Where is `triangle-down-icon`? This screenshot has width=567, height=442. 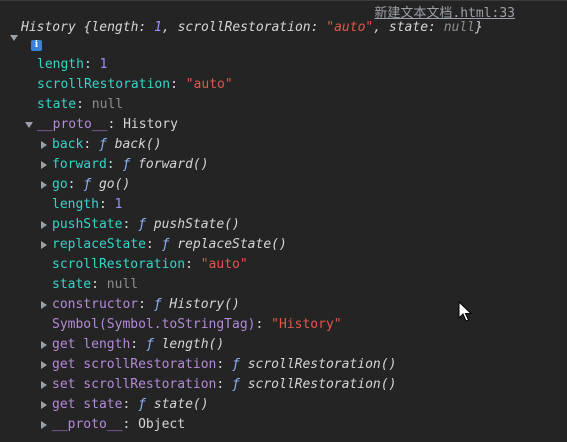
triangle-down-icon is located at coordinates (29, 125).